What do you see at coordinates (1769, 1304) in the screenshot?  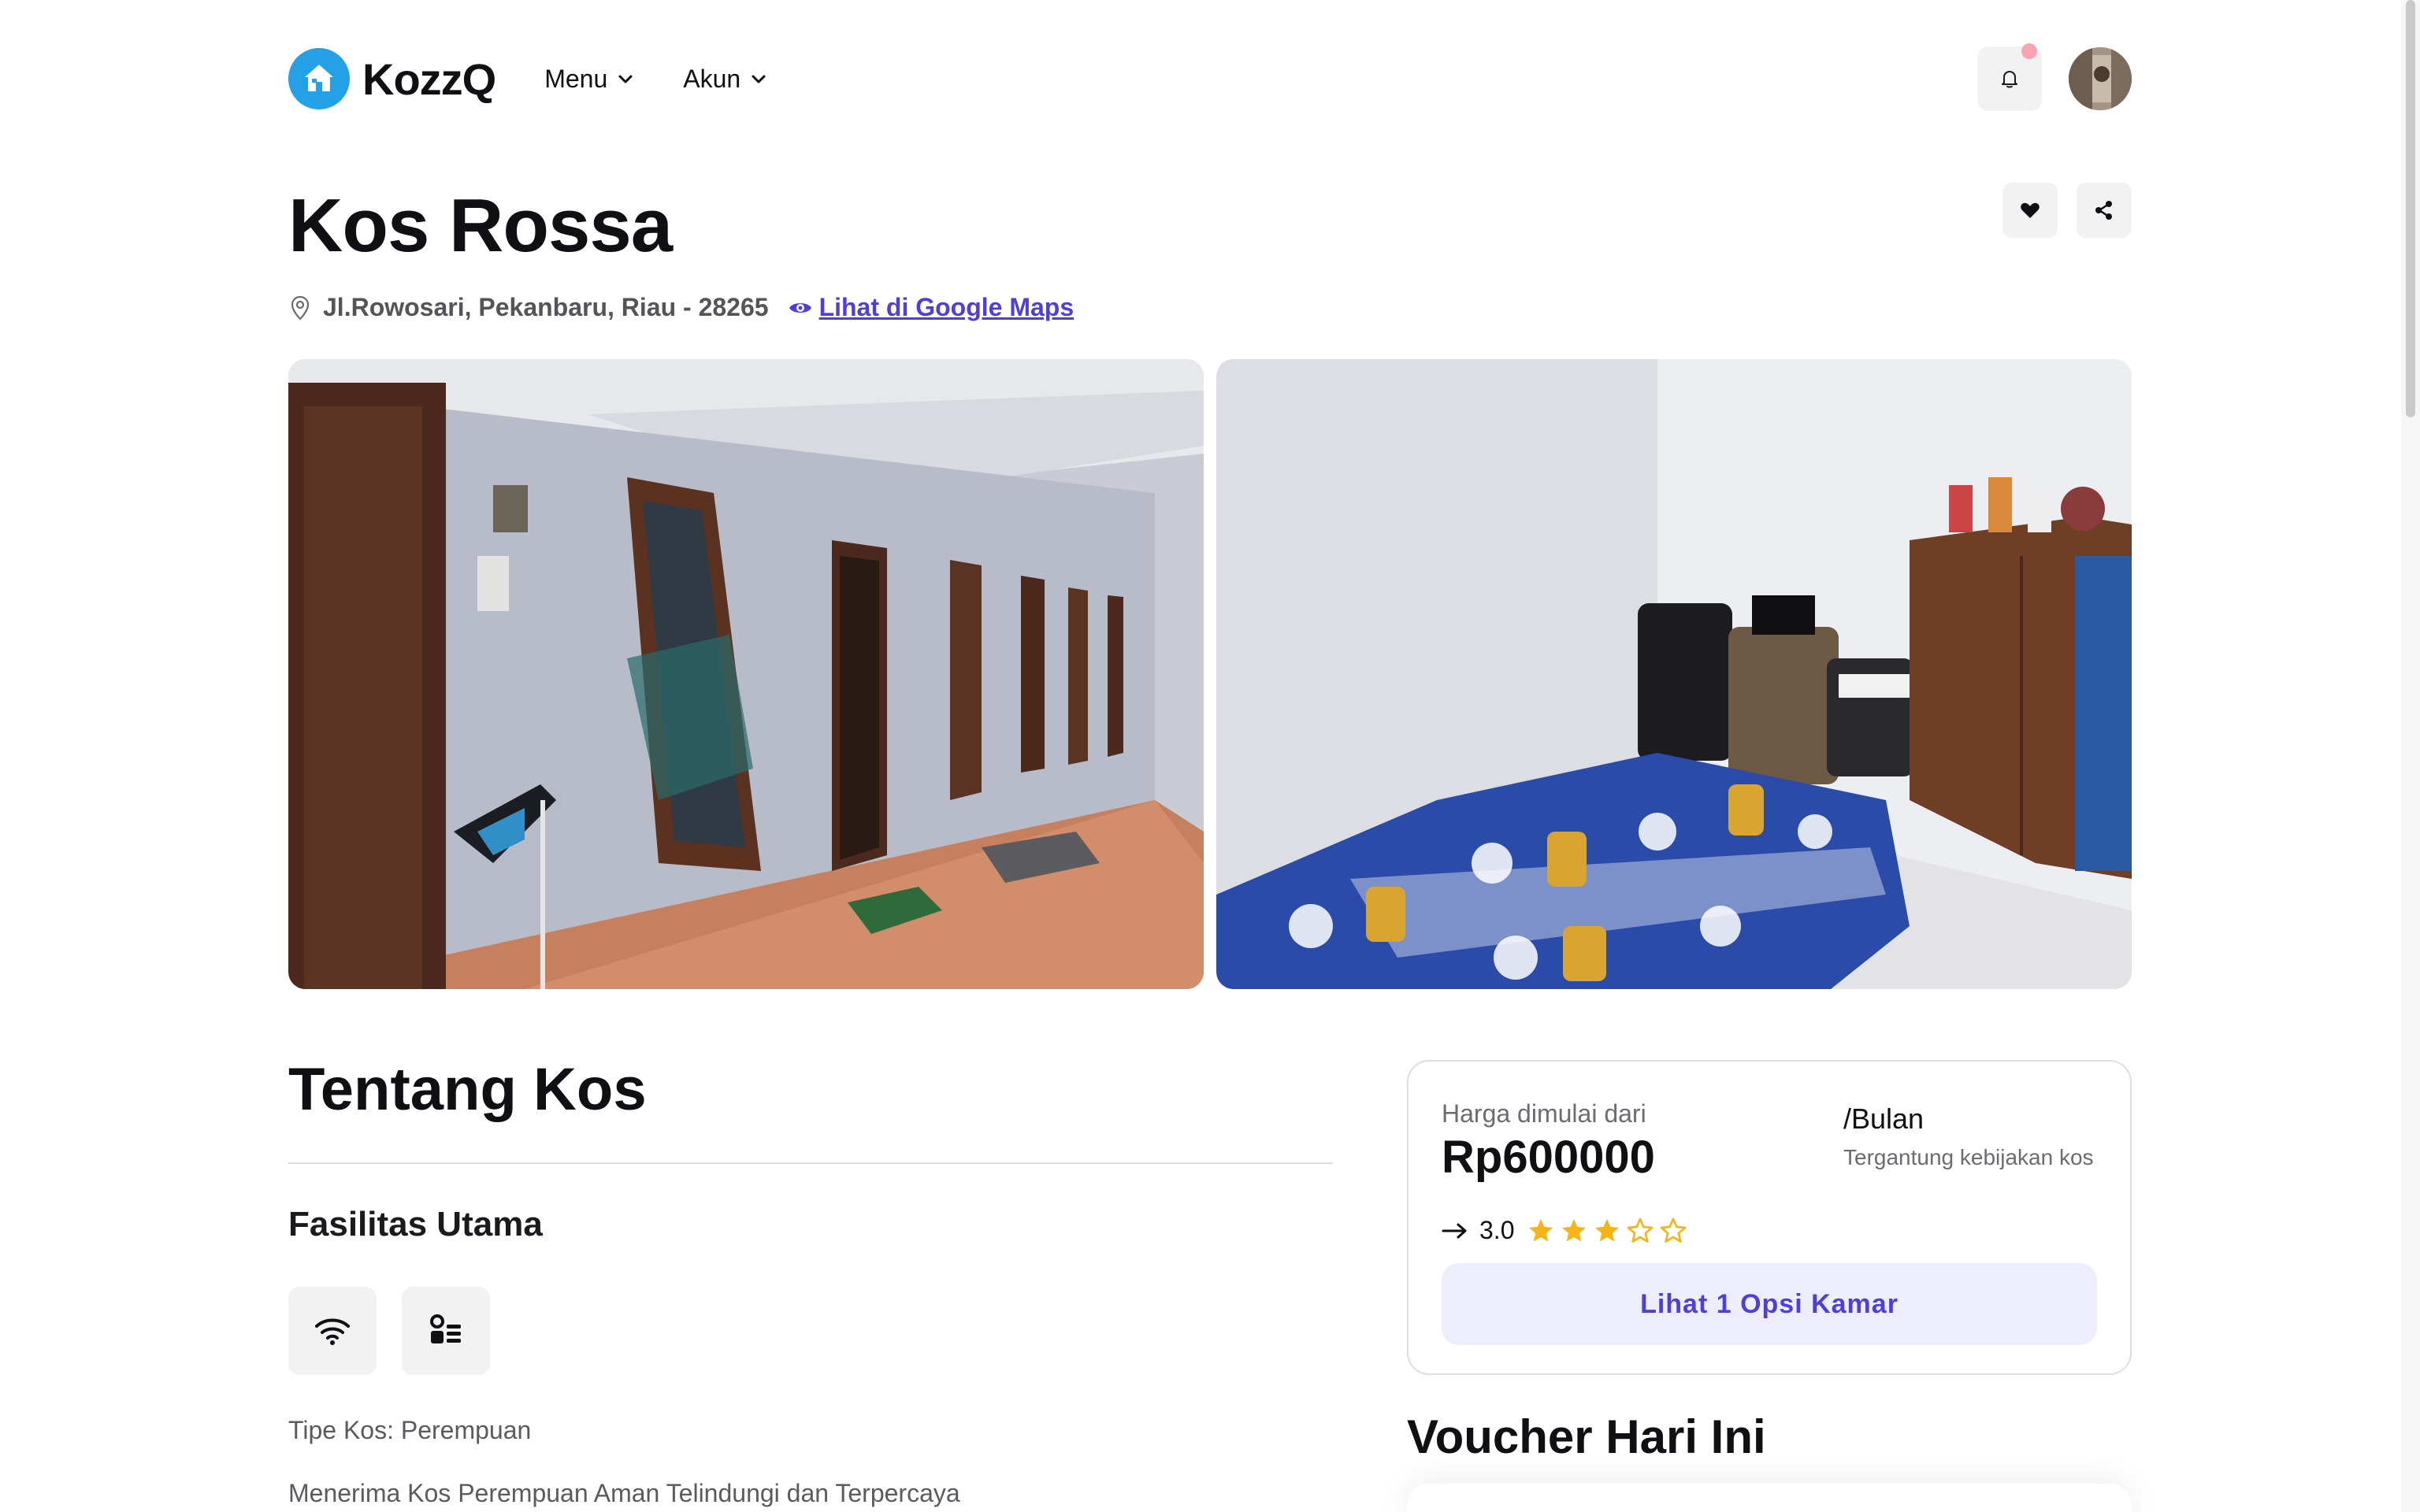 I see `view-room-options-button: Lihat 1 Opsi Kamar` at bounding box center [1769, 1304].